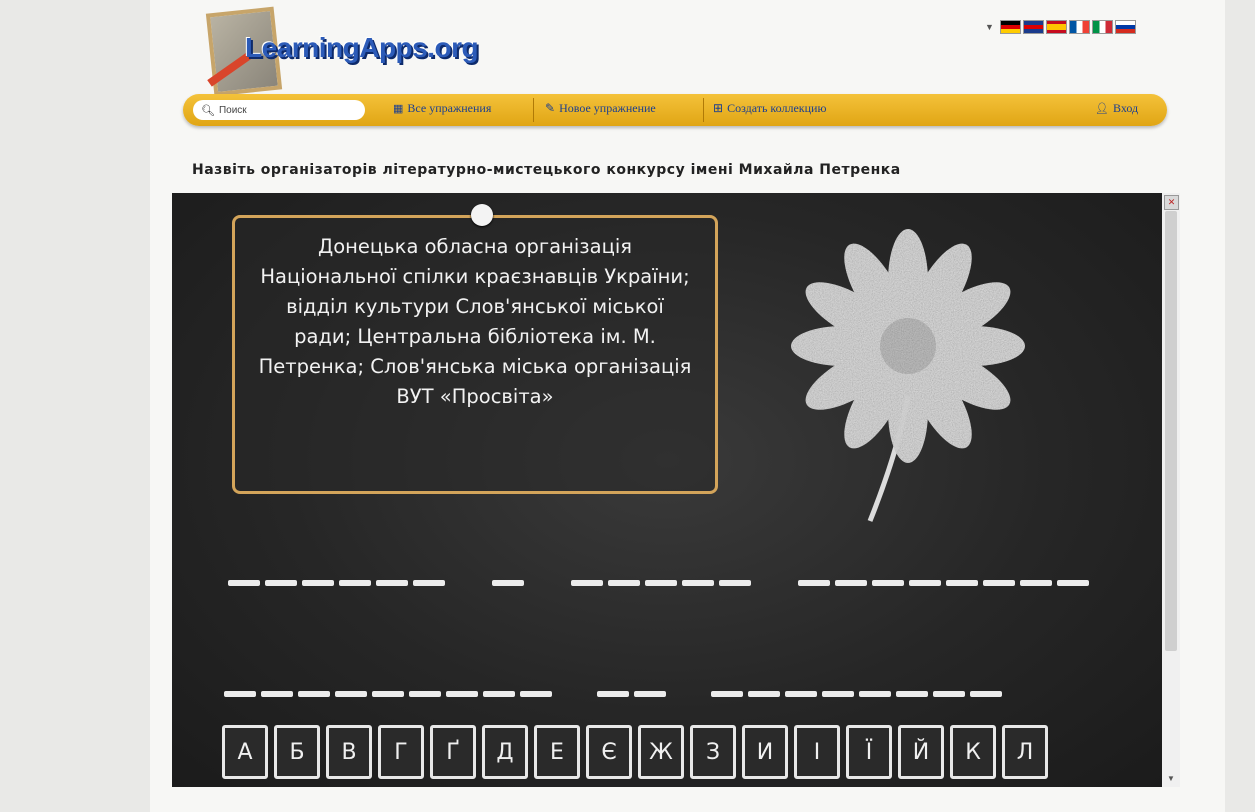  What do you see at coordinates (1125, 27) in the screenshot?
I see `flag-ru-icon` at bounding box center [1125, 27].